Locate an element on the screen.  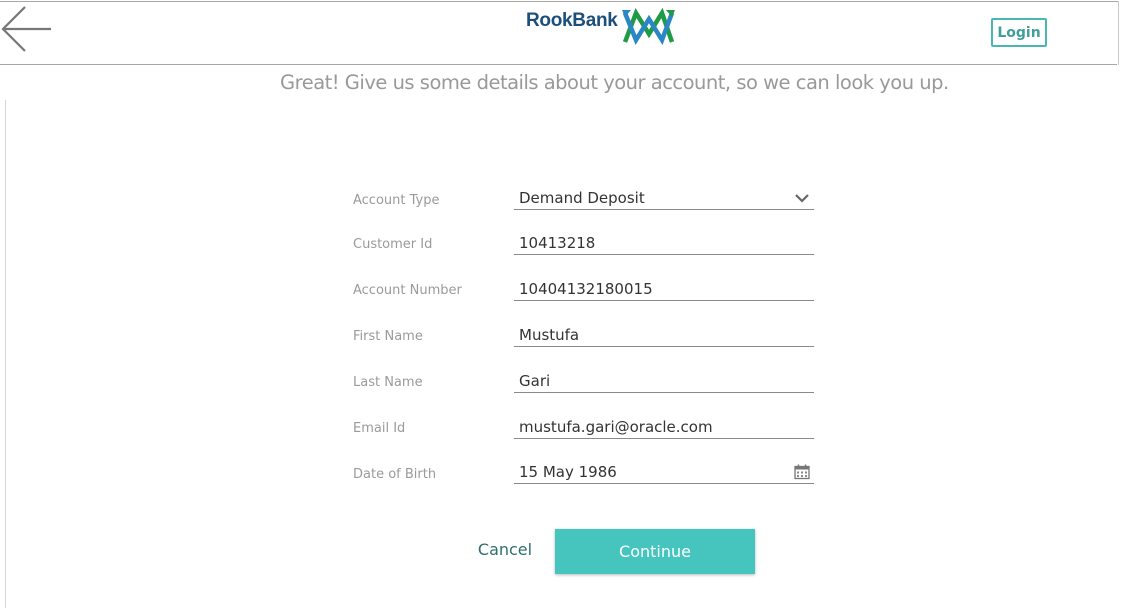
cancel-button: Cancel is located at coordinates (505, 549).